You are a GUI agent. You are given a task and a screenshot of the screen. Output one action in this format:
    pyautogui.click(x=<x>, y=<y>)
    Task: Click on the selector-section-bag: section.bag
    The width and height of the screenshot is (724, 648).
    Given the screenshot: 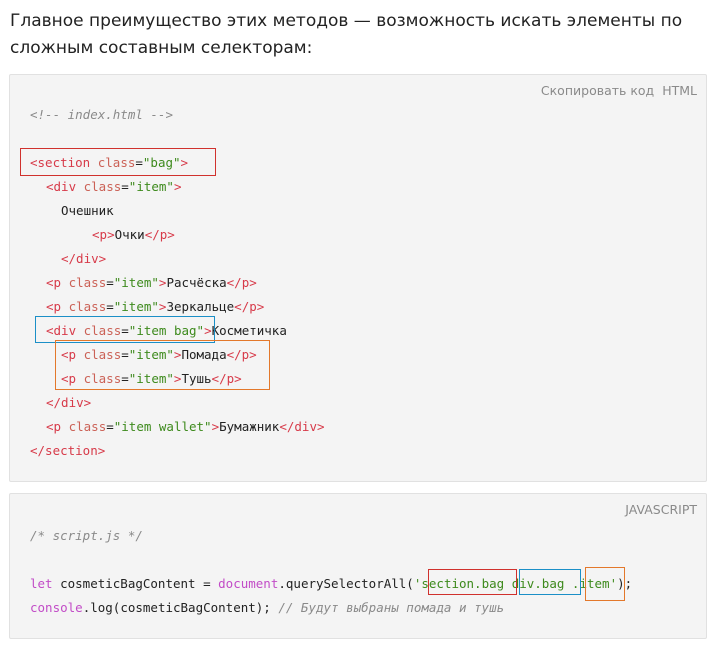 What is the action you would take?
    pyautogui.click(x=463, y=583)
    